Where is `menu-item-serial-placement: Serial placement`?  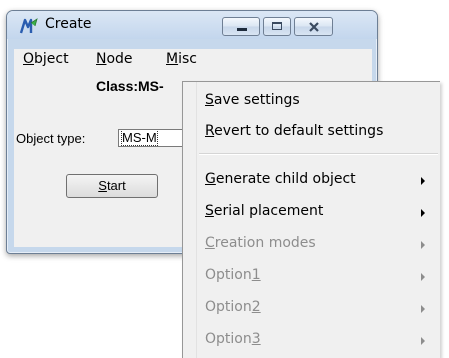
menu-item-serial-placement: Serial placement is located at coordinates (264, 211).